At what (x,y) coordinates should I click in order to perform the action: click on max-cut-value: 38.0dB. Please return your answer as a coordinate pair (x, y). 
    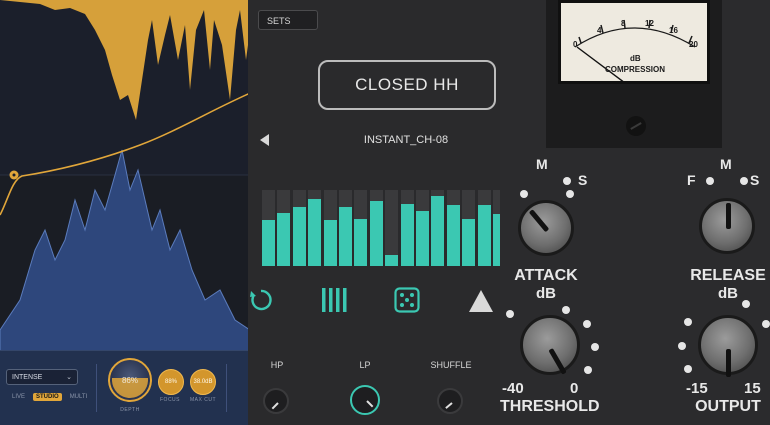
    Looking at the image, I should click on (203, 382).